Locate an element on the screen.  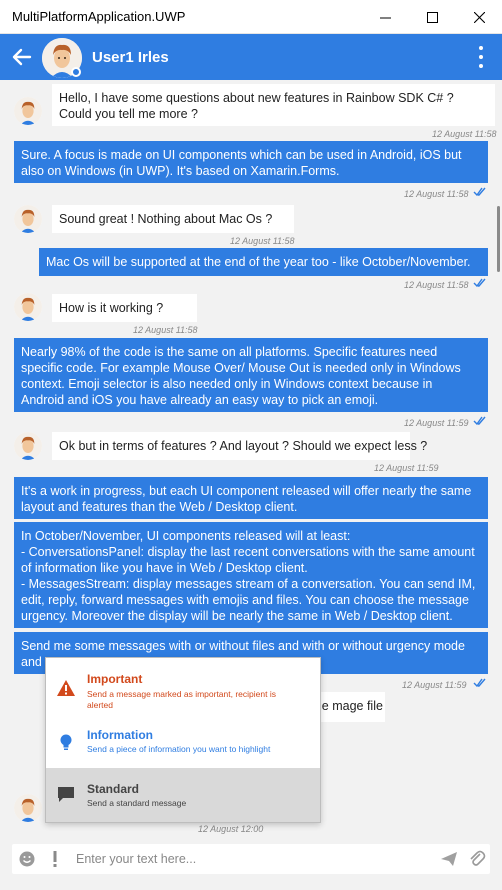
urgency-option-standard: Standard Send a standard message is located at coordinates (183, 795).